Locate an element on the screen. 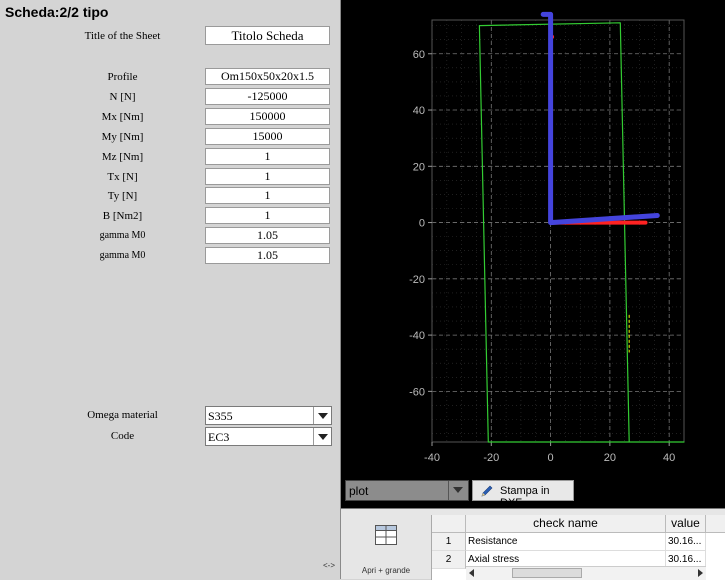  check-name-header: check name is located at coordinates (566, 524).